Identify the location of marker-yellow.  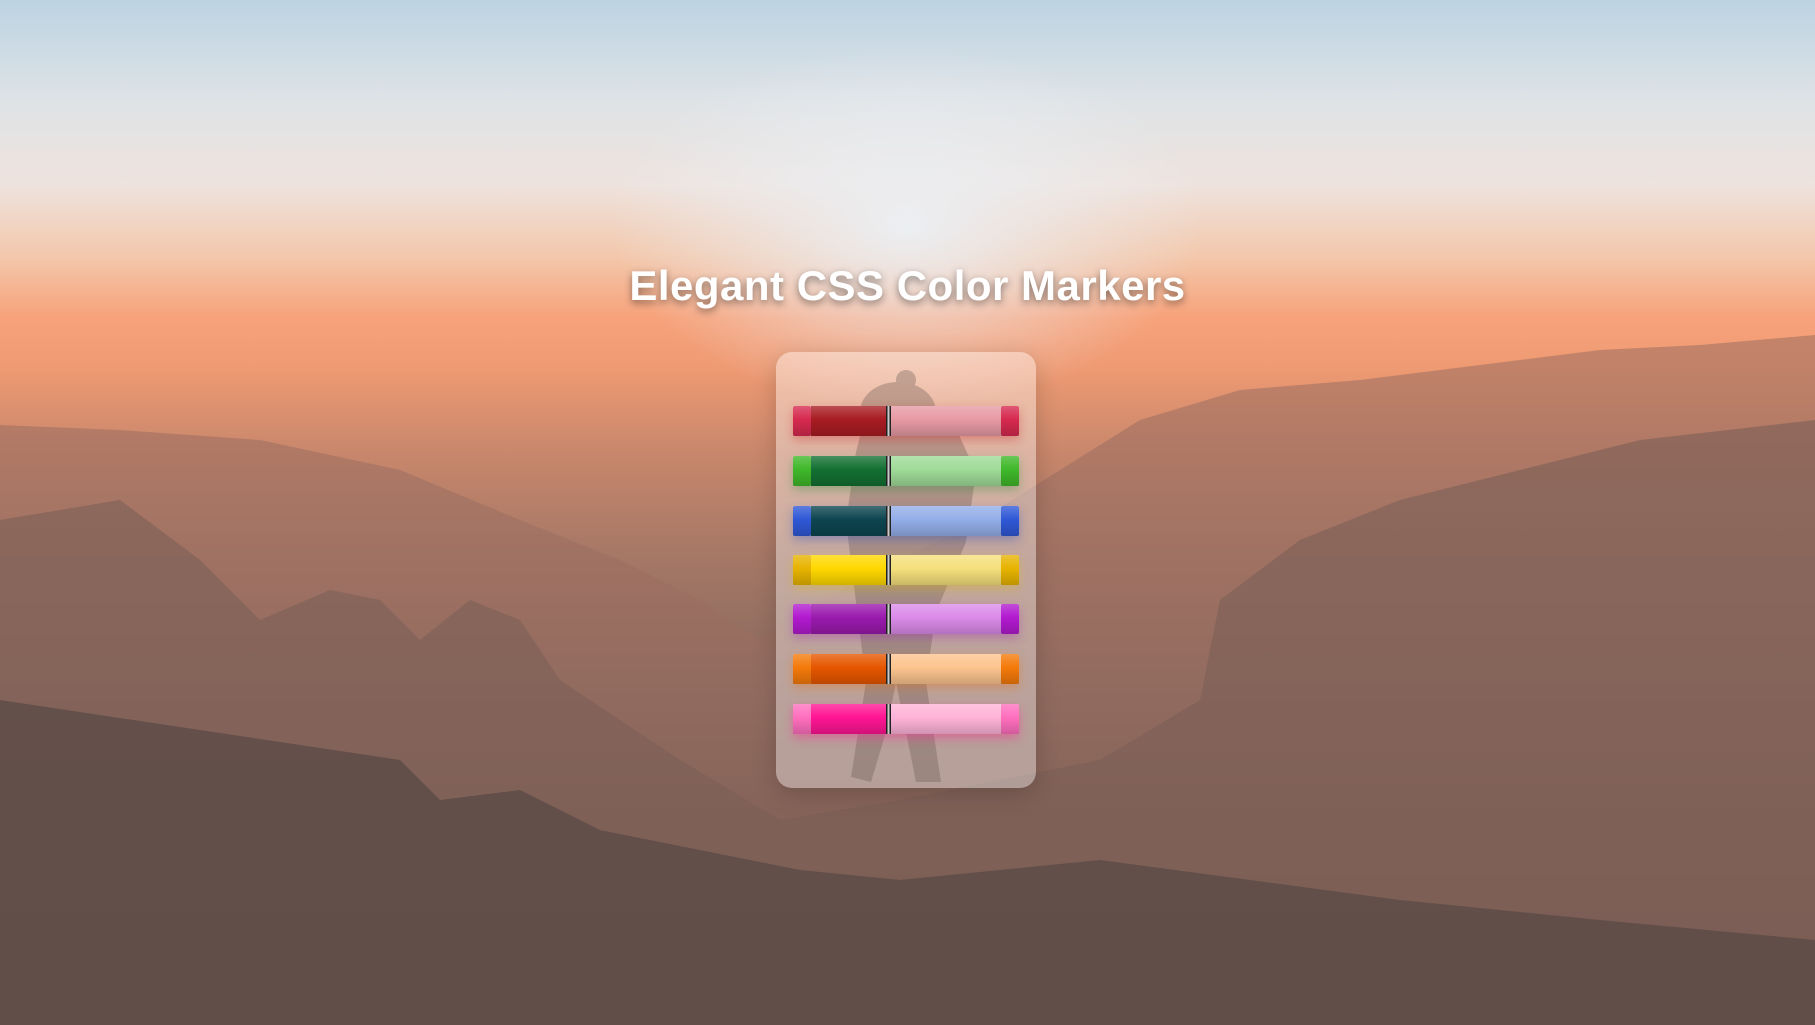
(906, 570).